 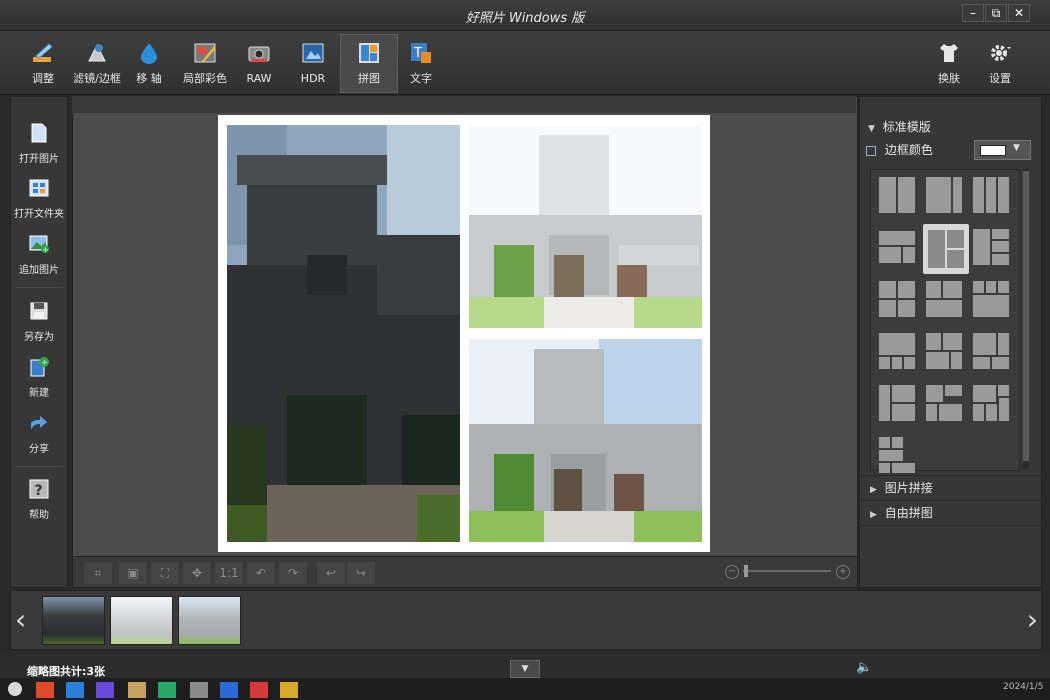 What do you see at coordinates (229, 573) in the screenshot?
I see `actual-size-button: 1:1` at bounding box center [229, 573].